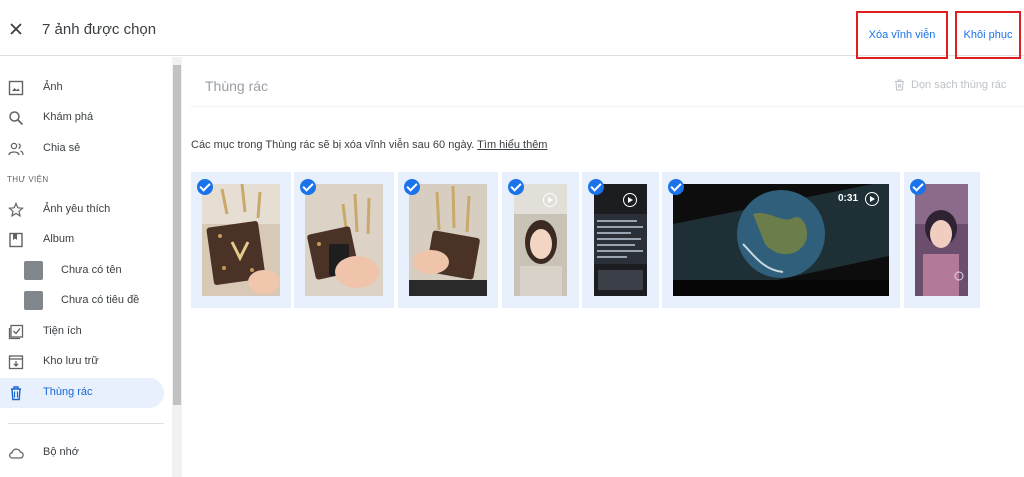 The image size is (1024, 477). Describe the element at coordinates (62, 148) in the screenshot. I see `sidebar-item-label: Chia sẻ` at that location.